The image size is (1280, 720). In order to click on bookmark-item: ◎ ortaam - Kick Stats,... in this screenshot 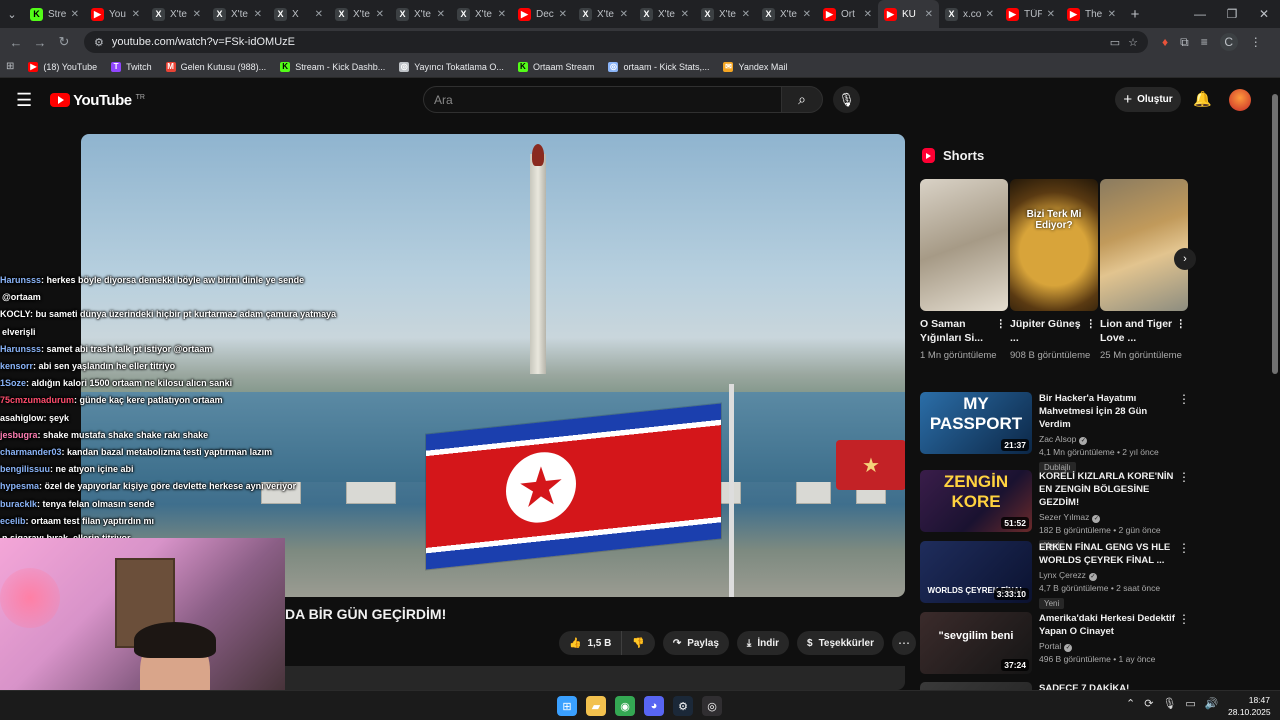, I will do `click(658, 66)`.